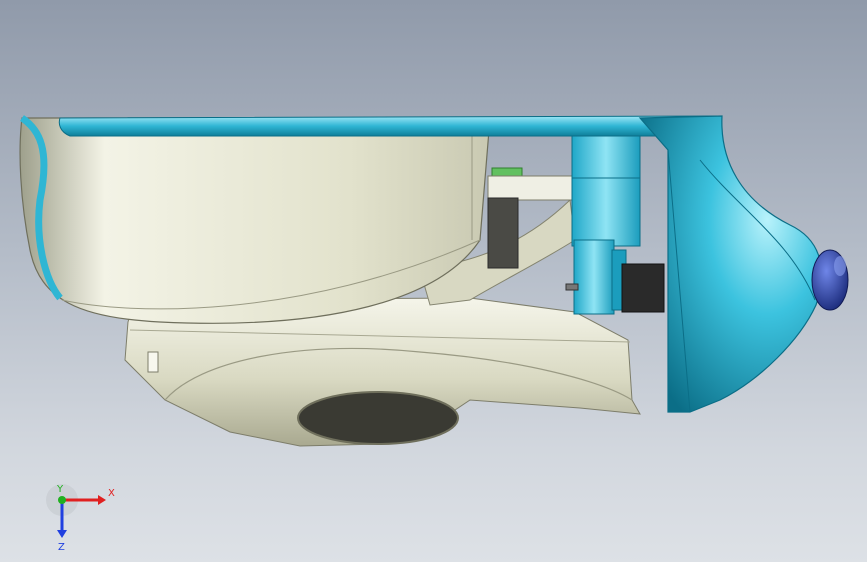  Describe the element at coordinates (572, 287) in the screenshot. I see `motor-shaft` at that location.